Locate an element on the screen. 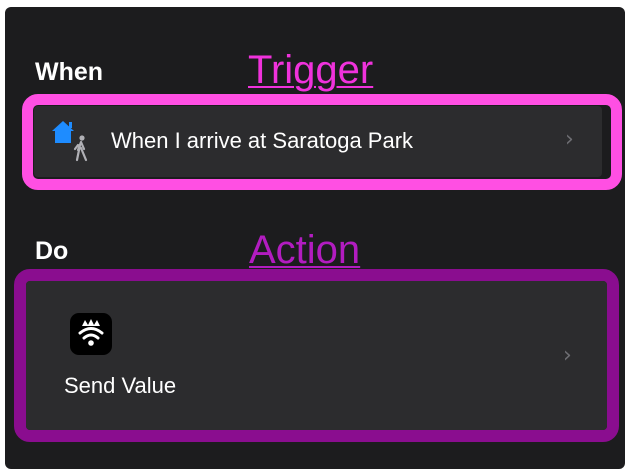 The height and width of the screenshot is (476, 631). do-section-label: Do is located at coordinates (52, 251).